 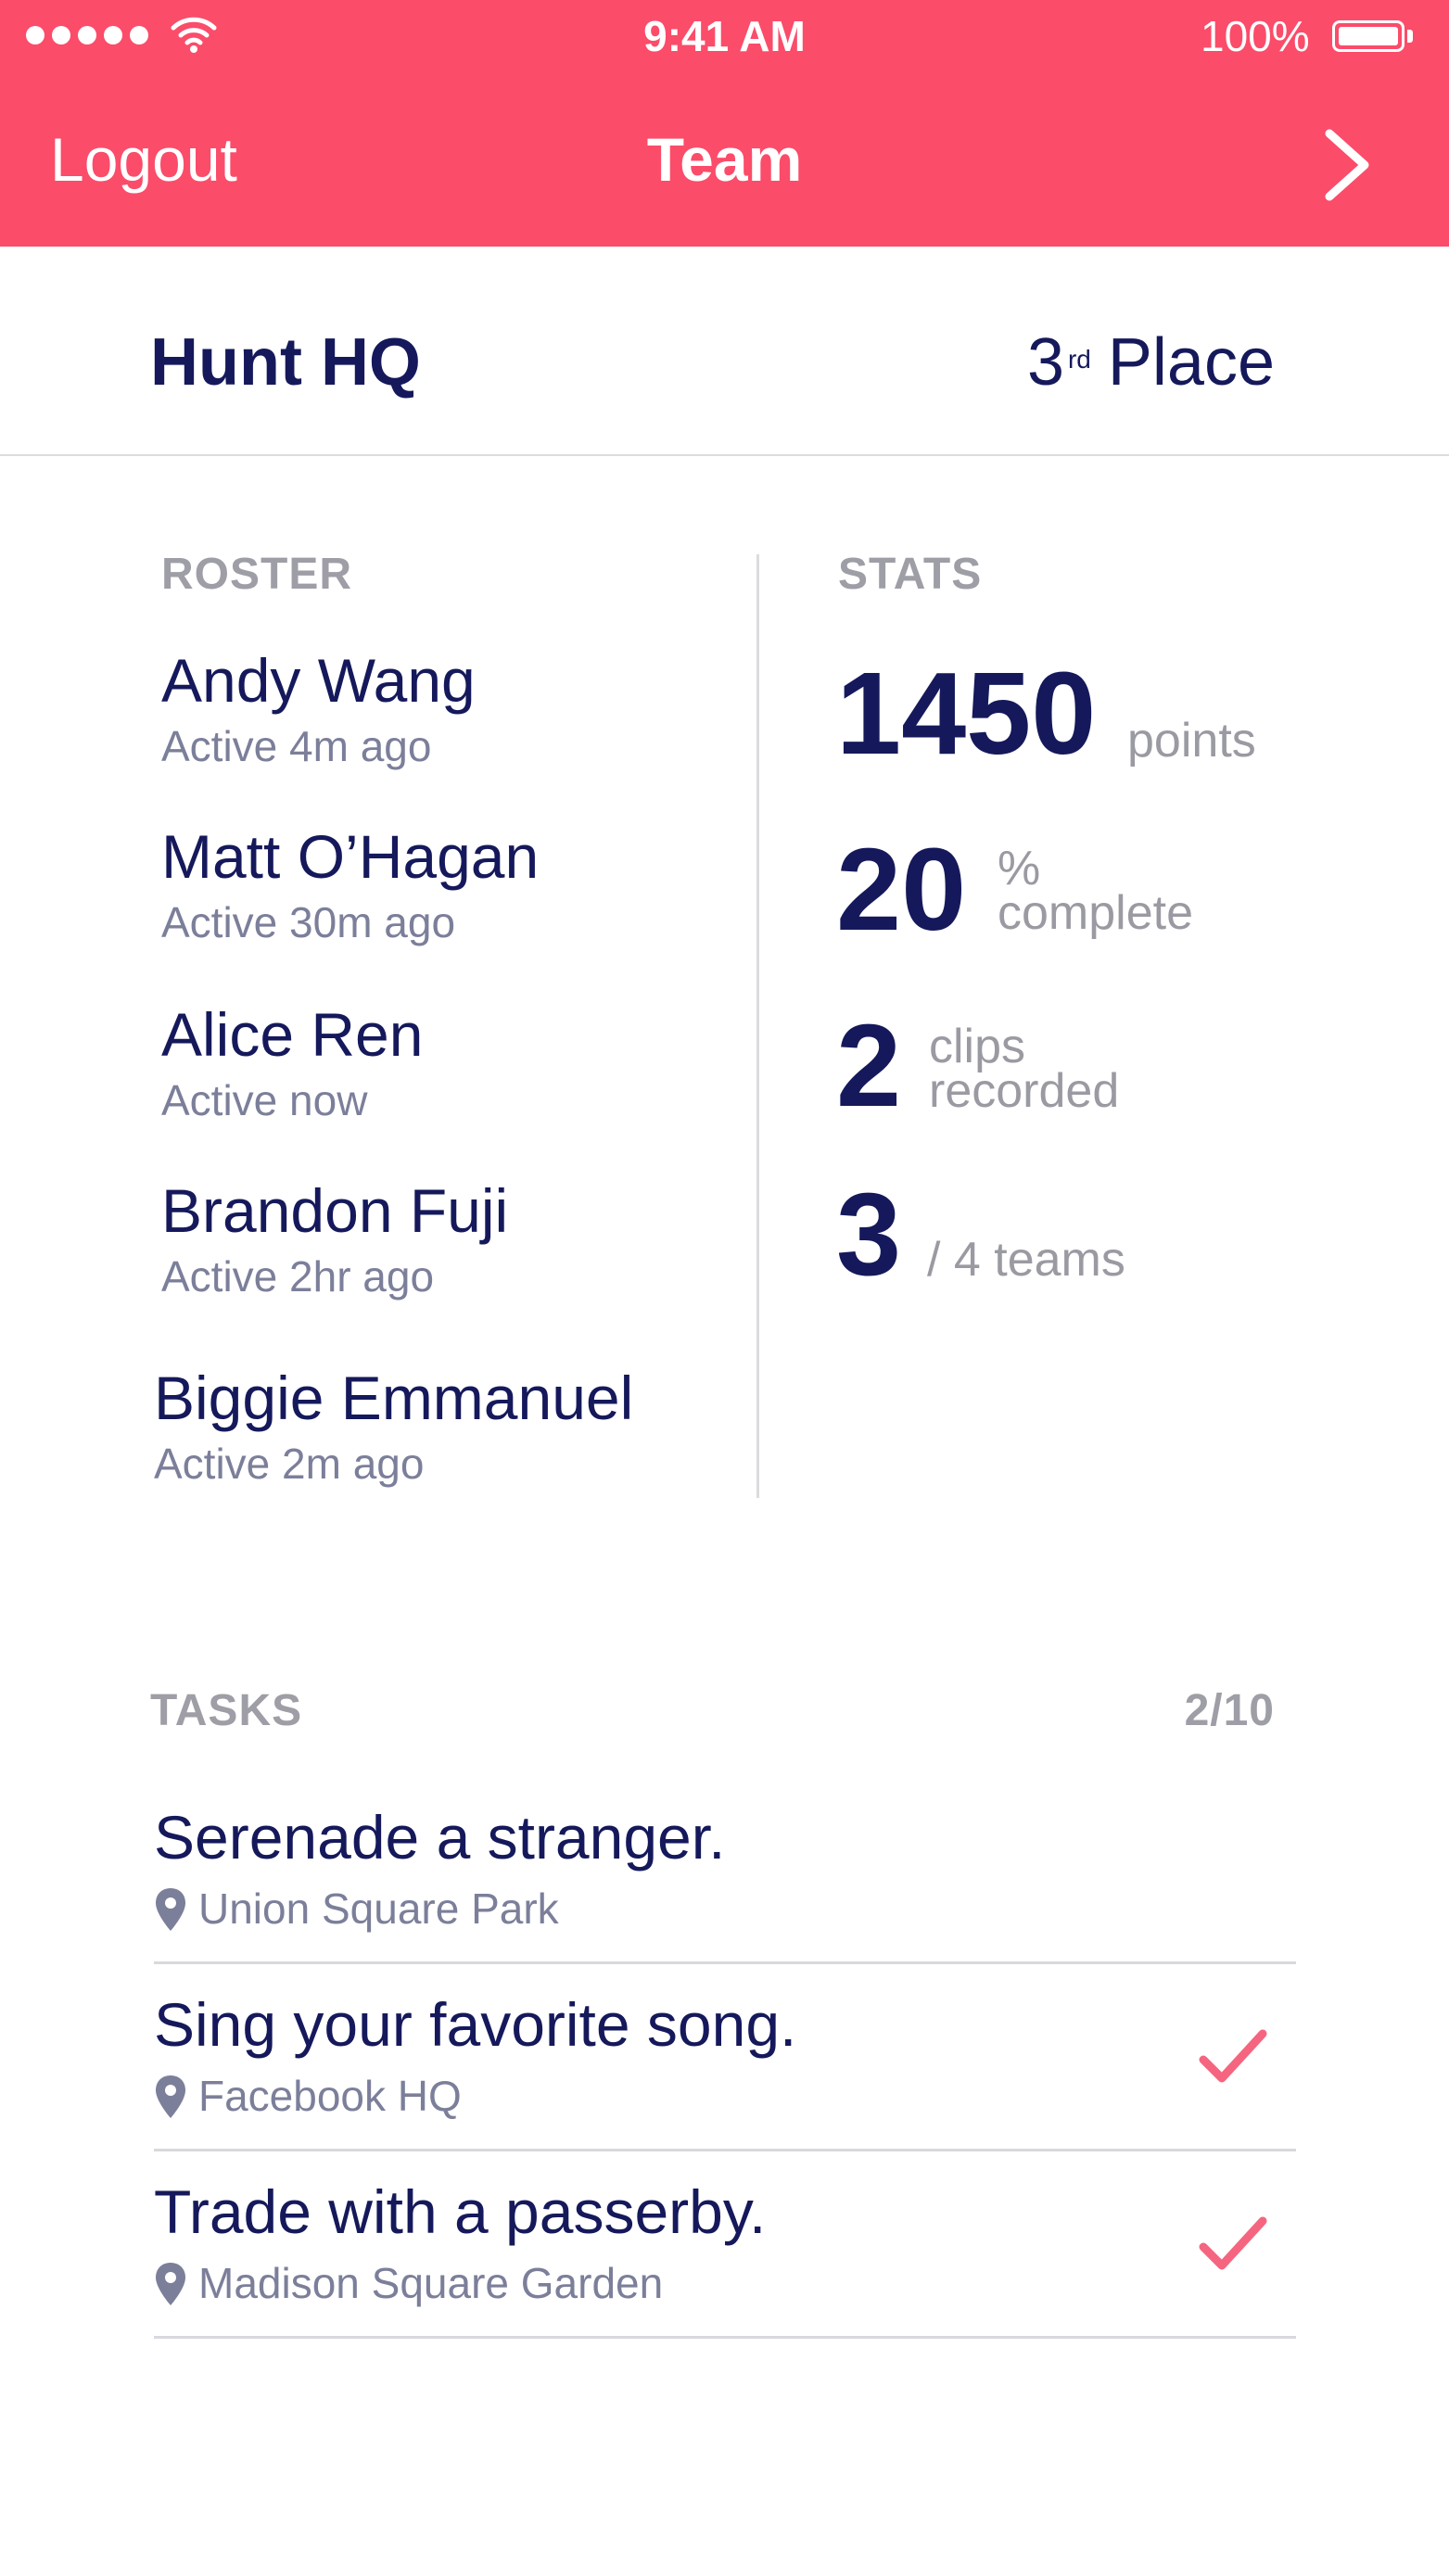 I want to click on points-label: points, so click(x=1191, y=741).